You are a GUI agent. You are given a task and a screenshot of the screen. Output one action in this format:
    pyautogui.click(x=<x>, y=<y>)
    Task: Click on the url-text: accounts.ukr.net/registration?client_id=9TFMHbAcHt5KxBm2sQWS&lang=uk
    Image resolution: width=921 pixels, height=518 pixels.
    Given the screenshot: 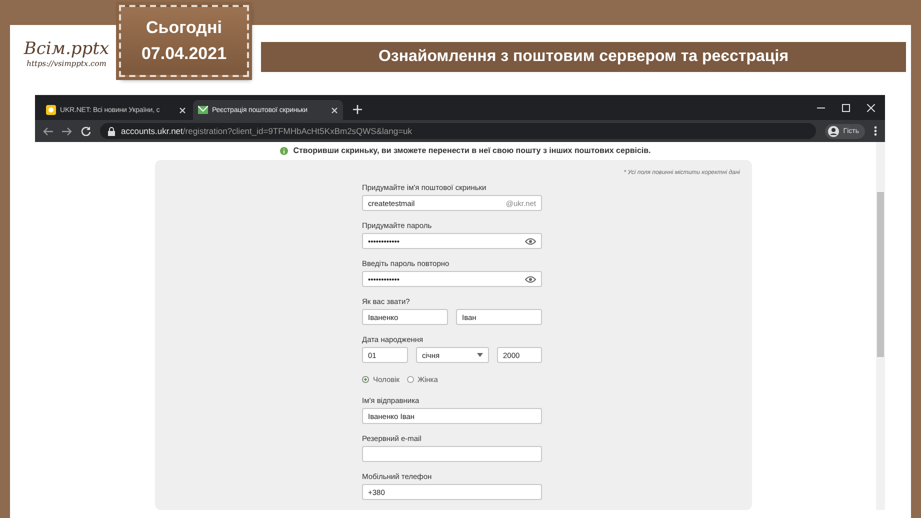 What is the action you would take?
    pyautogui.click(x=266, y=131)
    